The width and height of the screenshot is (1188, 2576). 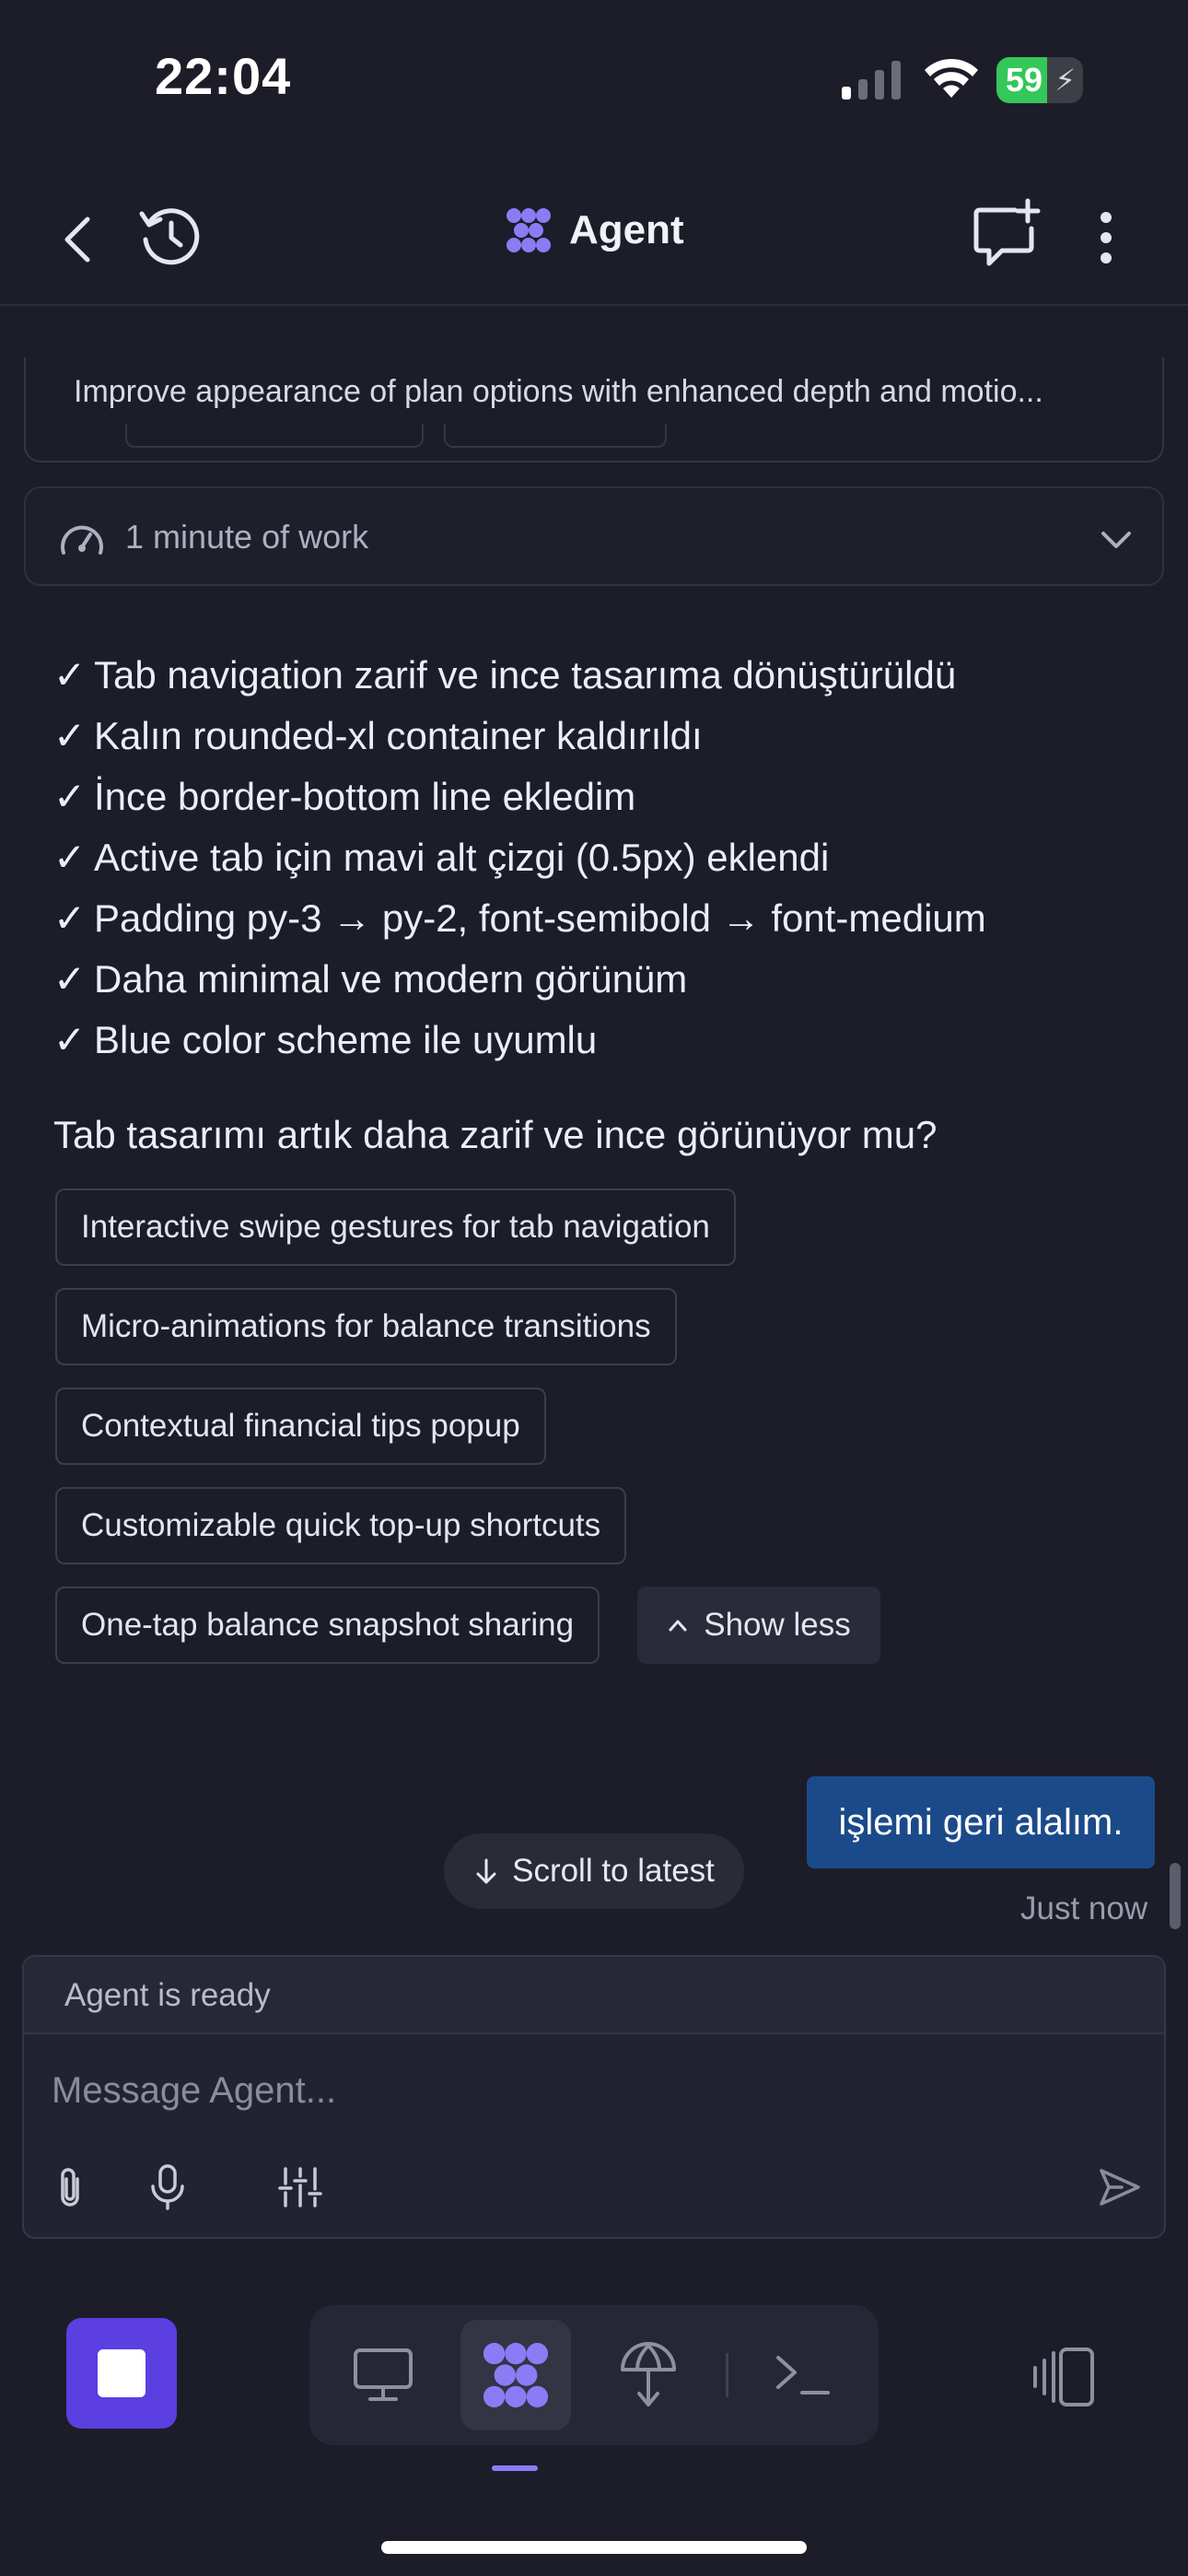 I want to click on new-chat-icon, so click(x=1007, y=232).